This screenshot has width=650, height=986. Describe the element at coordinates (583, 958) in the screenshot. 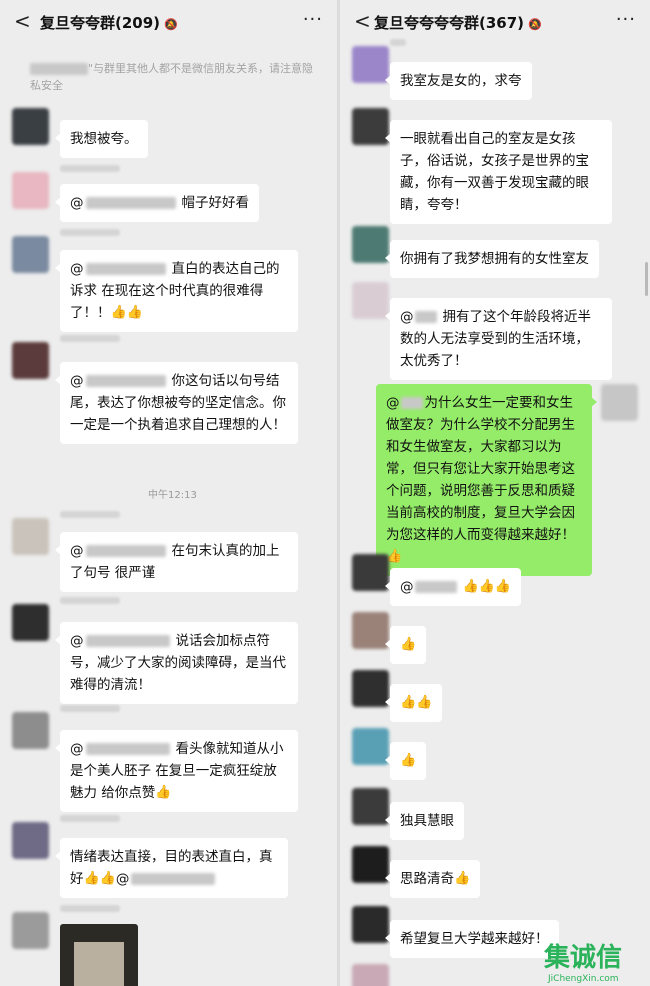

I see `watermark-logo: 集诚信` at that location.